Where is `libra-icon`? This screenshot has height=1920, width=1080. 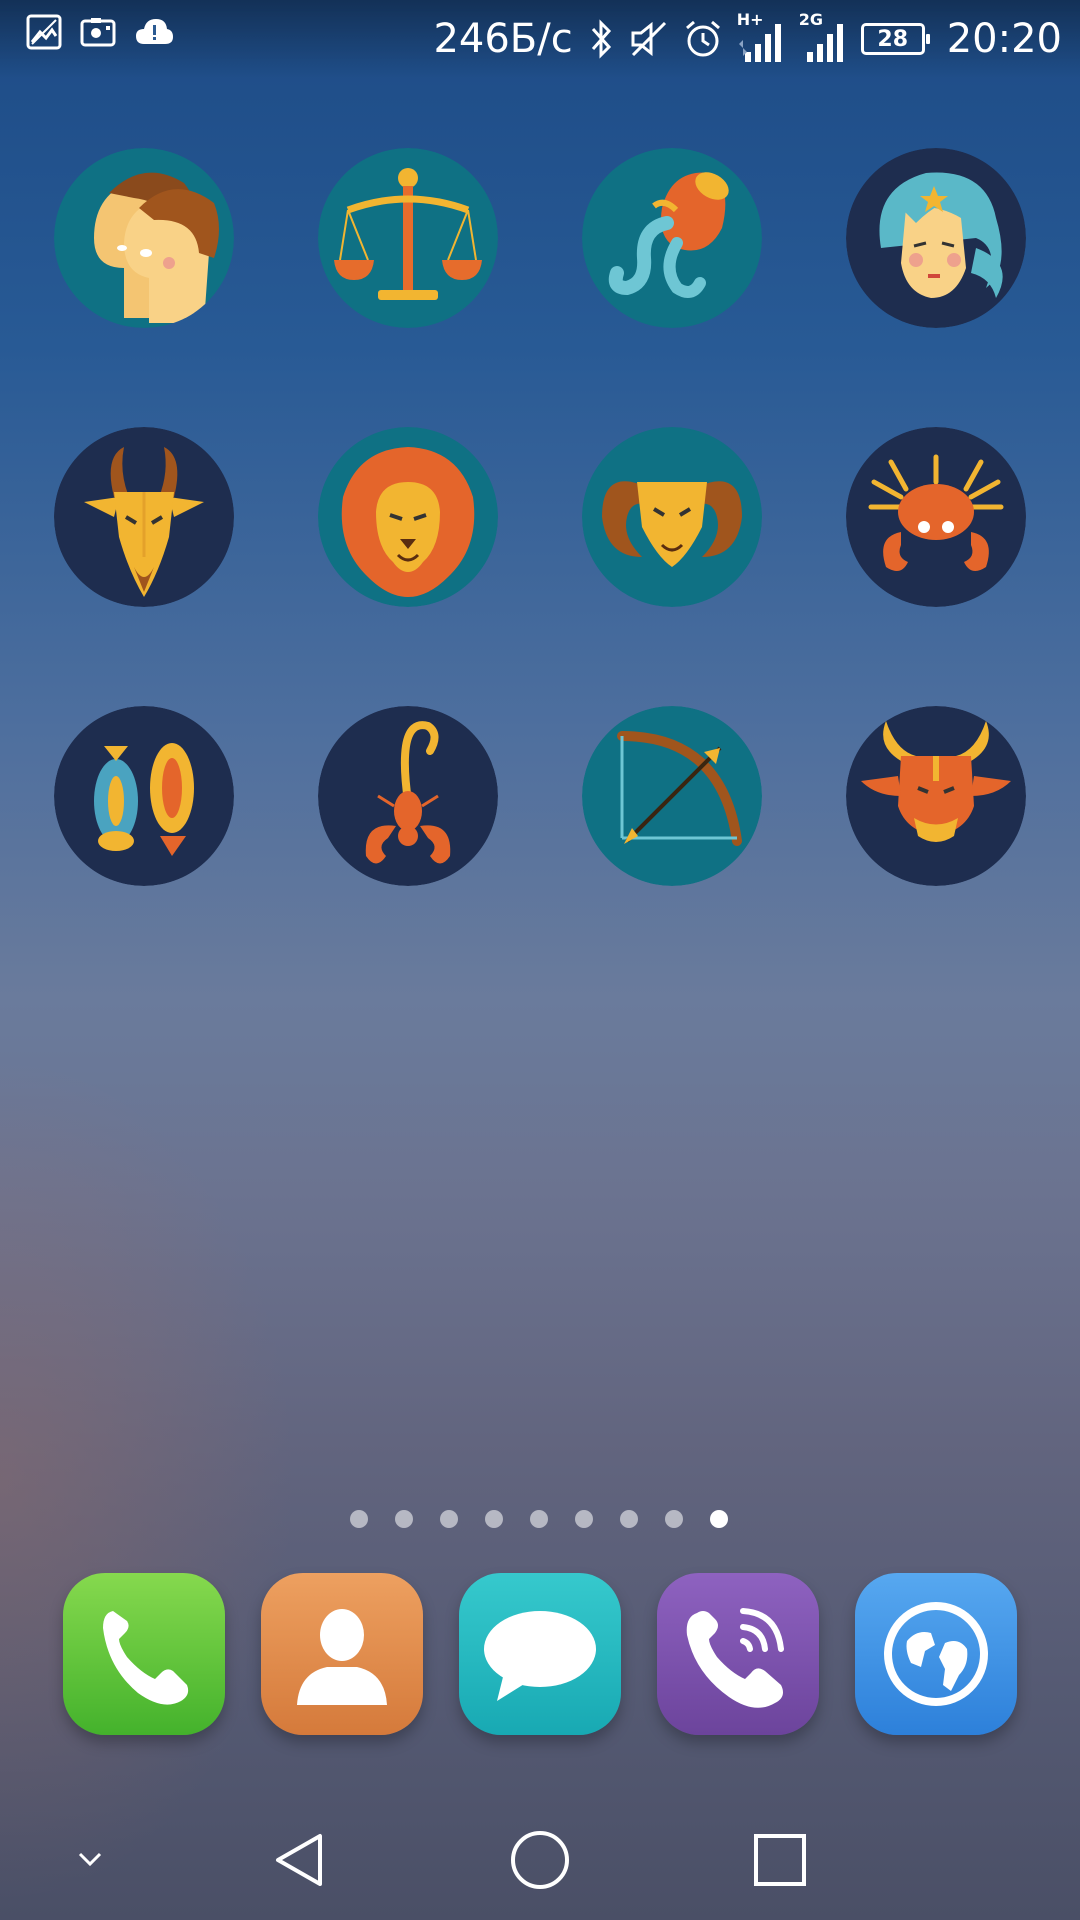 libra-icon is located at coordinates (408, 238).